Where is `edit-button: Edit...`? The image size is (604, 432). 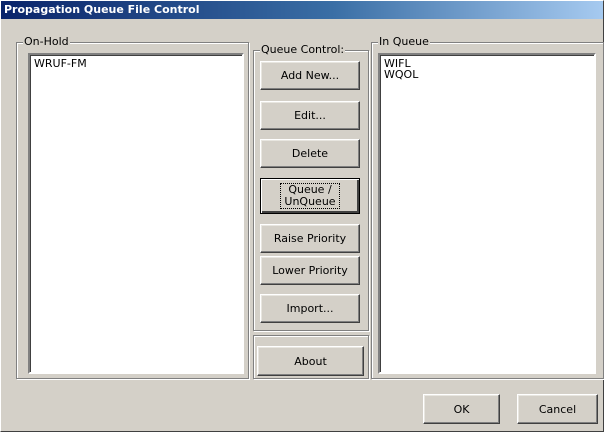
edit-button: Edit... is located at coordinates (310, 115).